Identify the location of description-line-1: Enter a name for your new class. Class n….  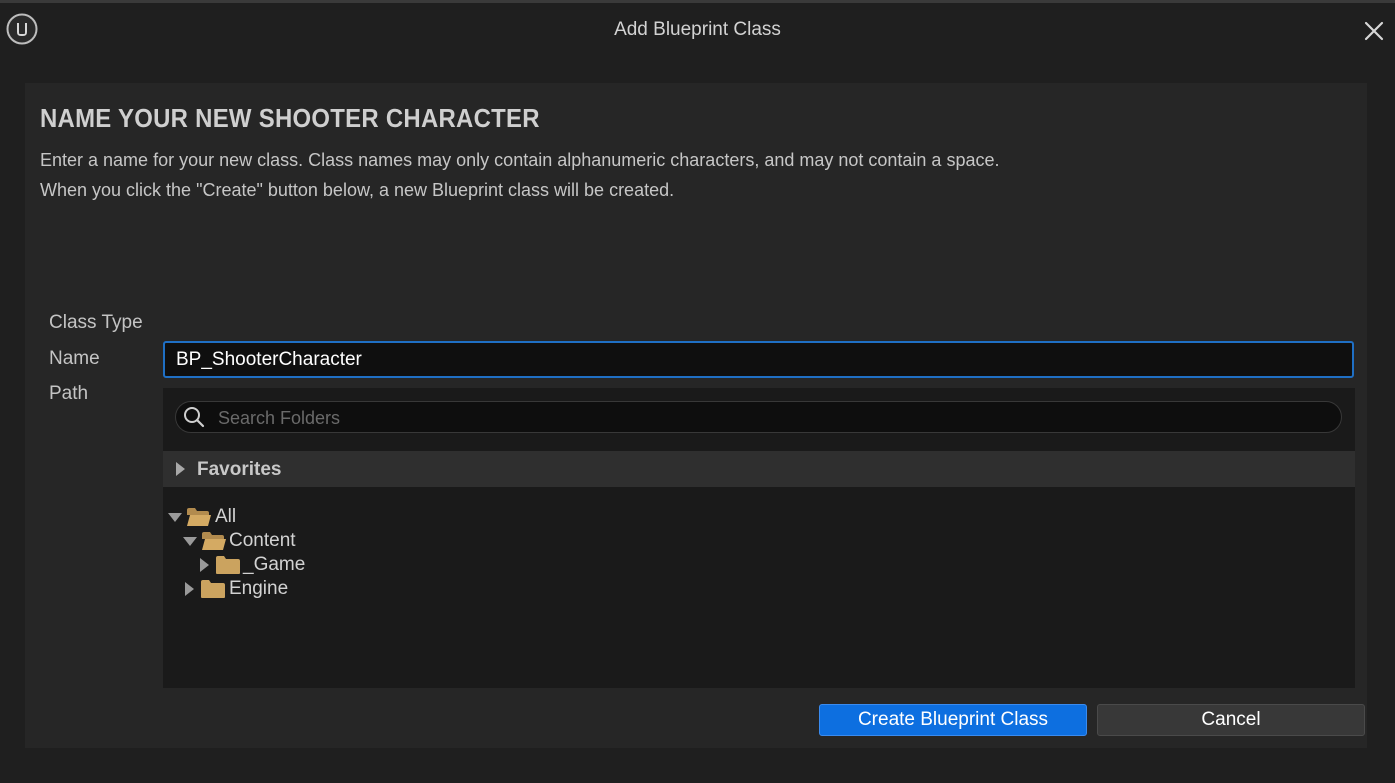
(520, 160).